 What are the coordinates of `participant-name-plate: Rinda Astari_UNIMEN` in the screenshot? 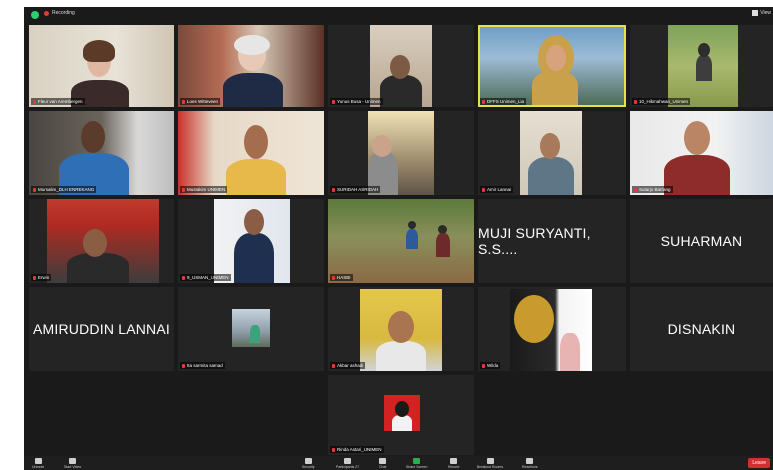 It's located at (357, 449).